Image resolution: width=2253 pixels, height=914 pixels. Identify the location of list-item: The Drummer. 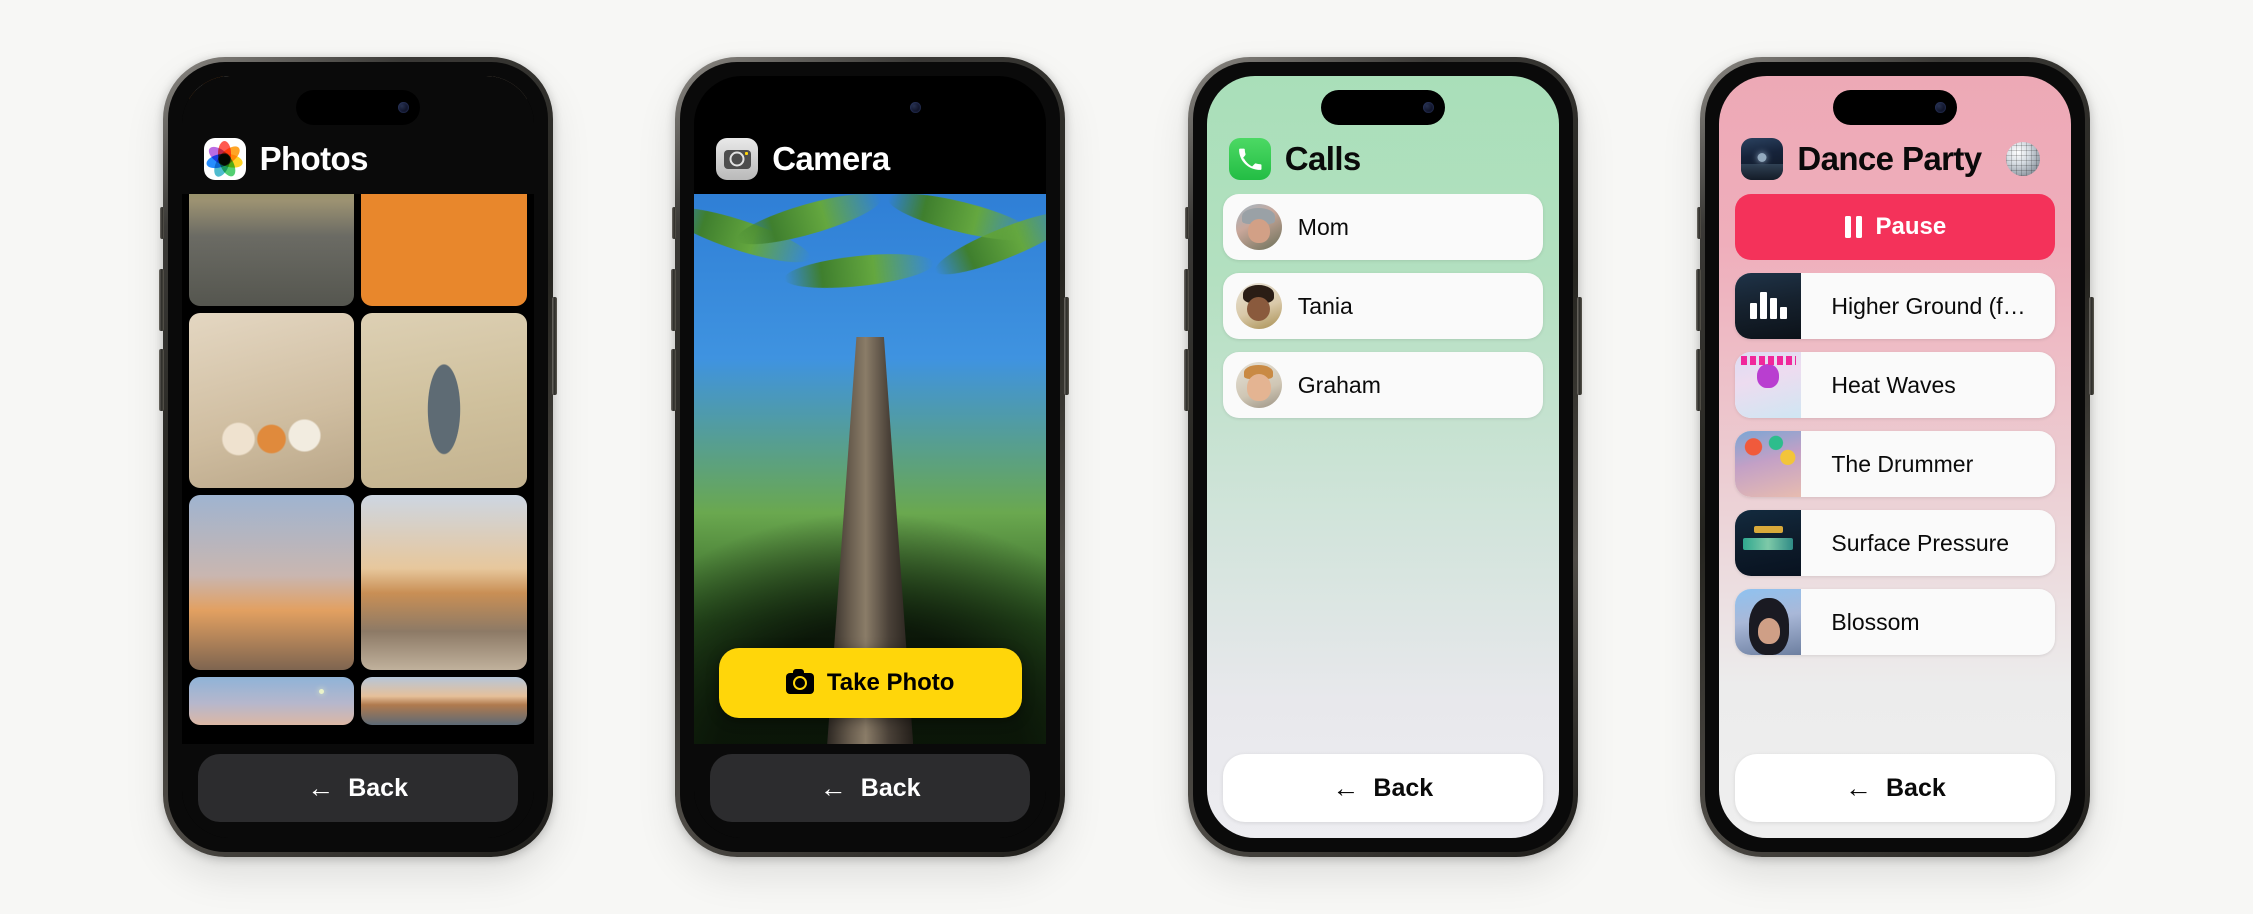
(1895, 464).